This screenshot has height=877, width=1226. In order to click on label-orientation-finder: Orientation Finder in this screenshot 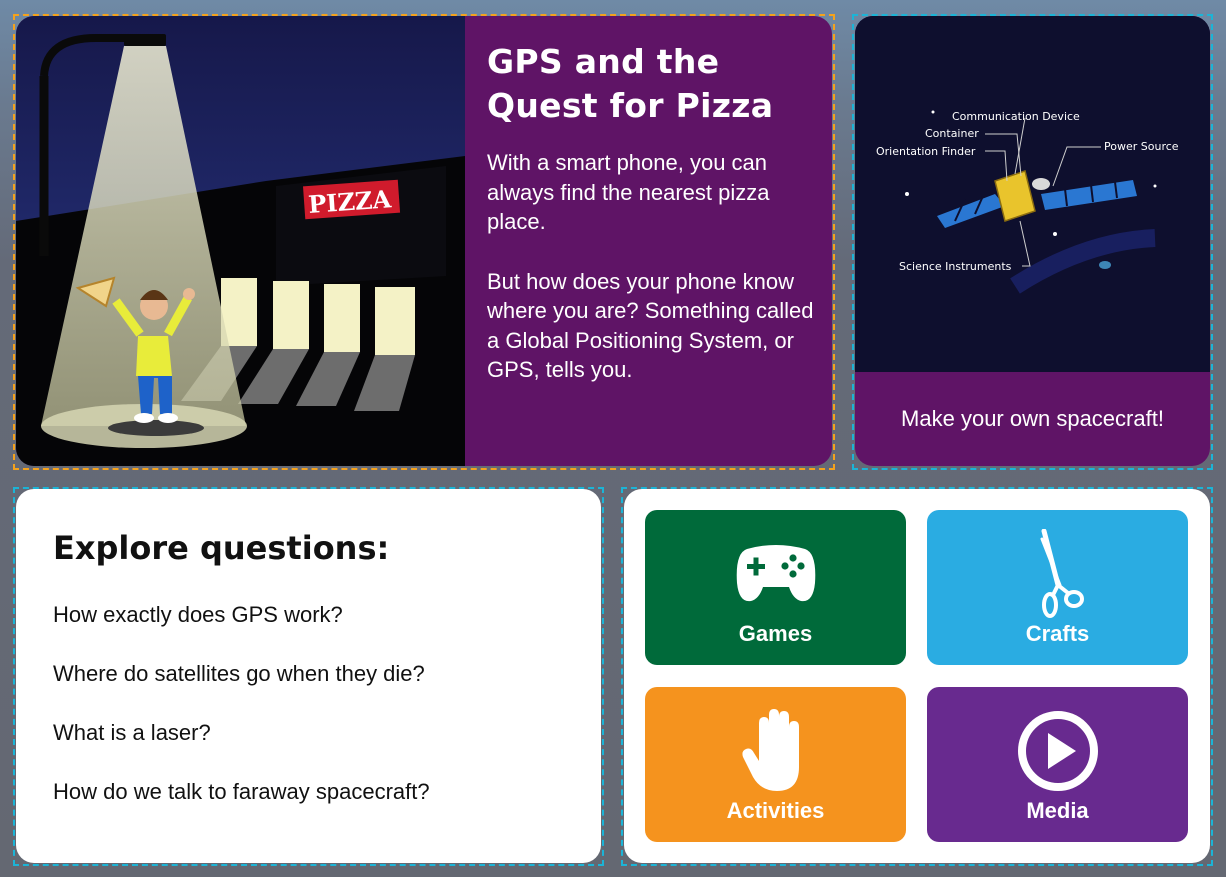, I will do `click(926, 151)`.